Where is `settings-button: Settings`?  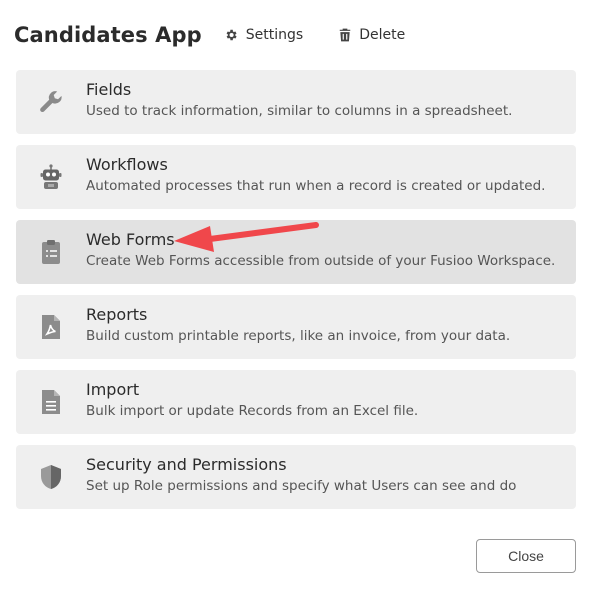 settings-button: Settings is located at coordinates (263, 35).